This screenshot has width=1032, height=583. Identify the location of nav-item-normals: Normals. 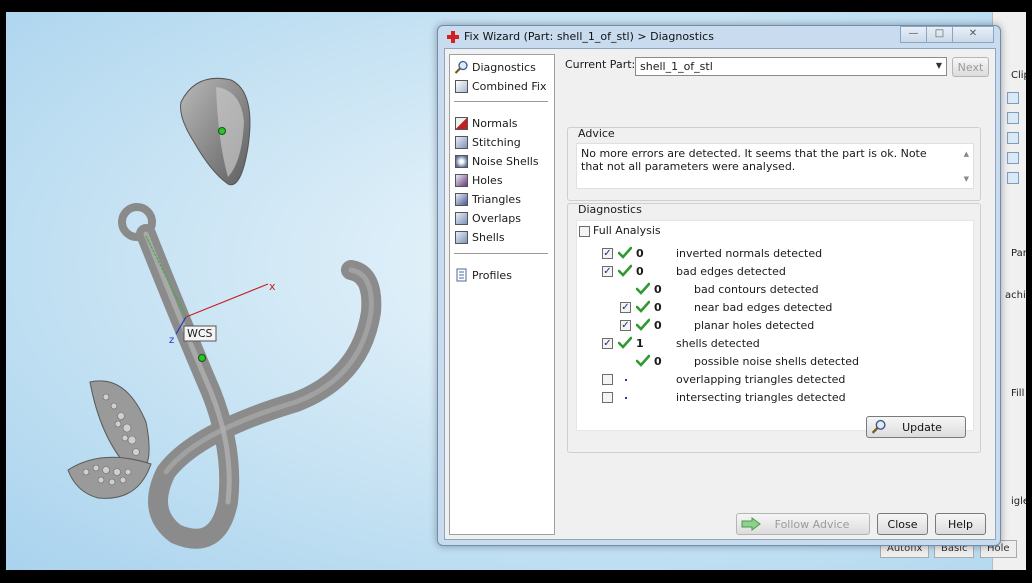
(486, 123).